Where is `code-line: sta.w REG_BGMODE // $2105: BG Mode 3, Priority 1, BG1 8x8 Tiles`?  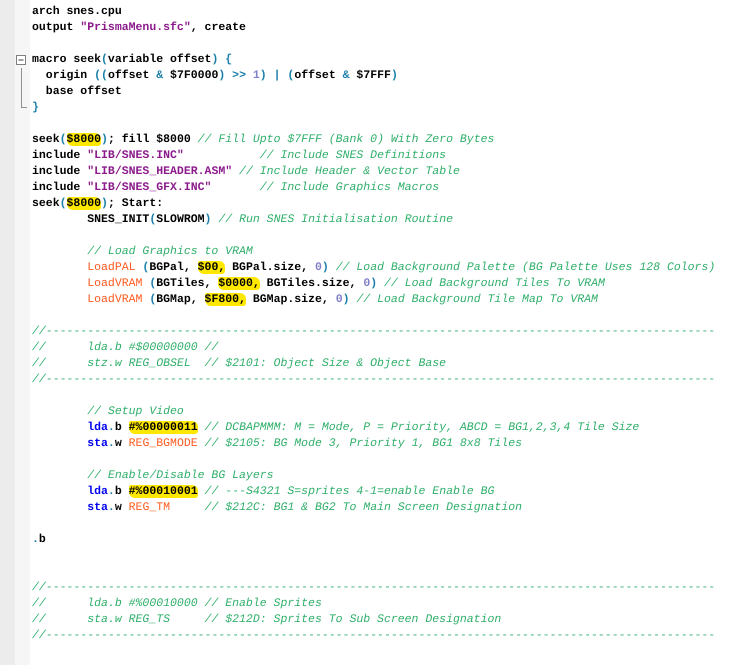 code-line: sta.w REG_BGMODE // $2105: BG Mode 3, Priority 1, BG1 8x8 Tiles is located at coordinates (304, 444).